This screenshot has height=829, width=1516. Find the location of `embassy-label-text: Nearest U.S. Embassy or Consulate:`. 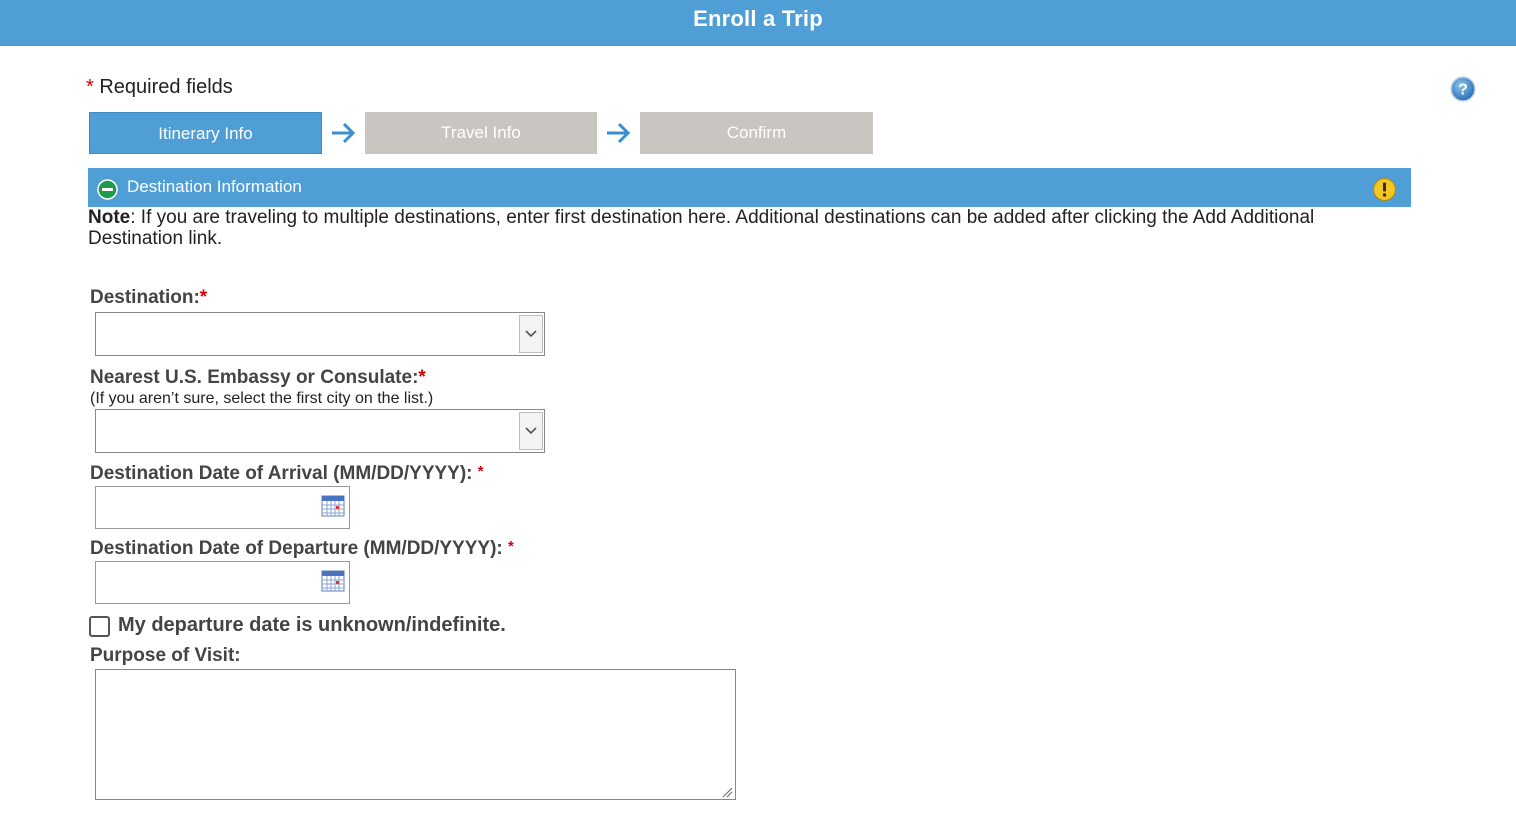

embassy-label-text: Nearest U.S. Embassy or Consulate: is located at coordinates (254, 377).